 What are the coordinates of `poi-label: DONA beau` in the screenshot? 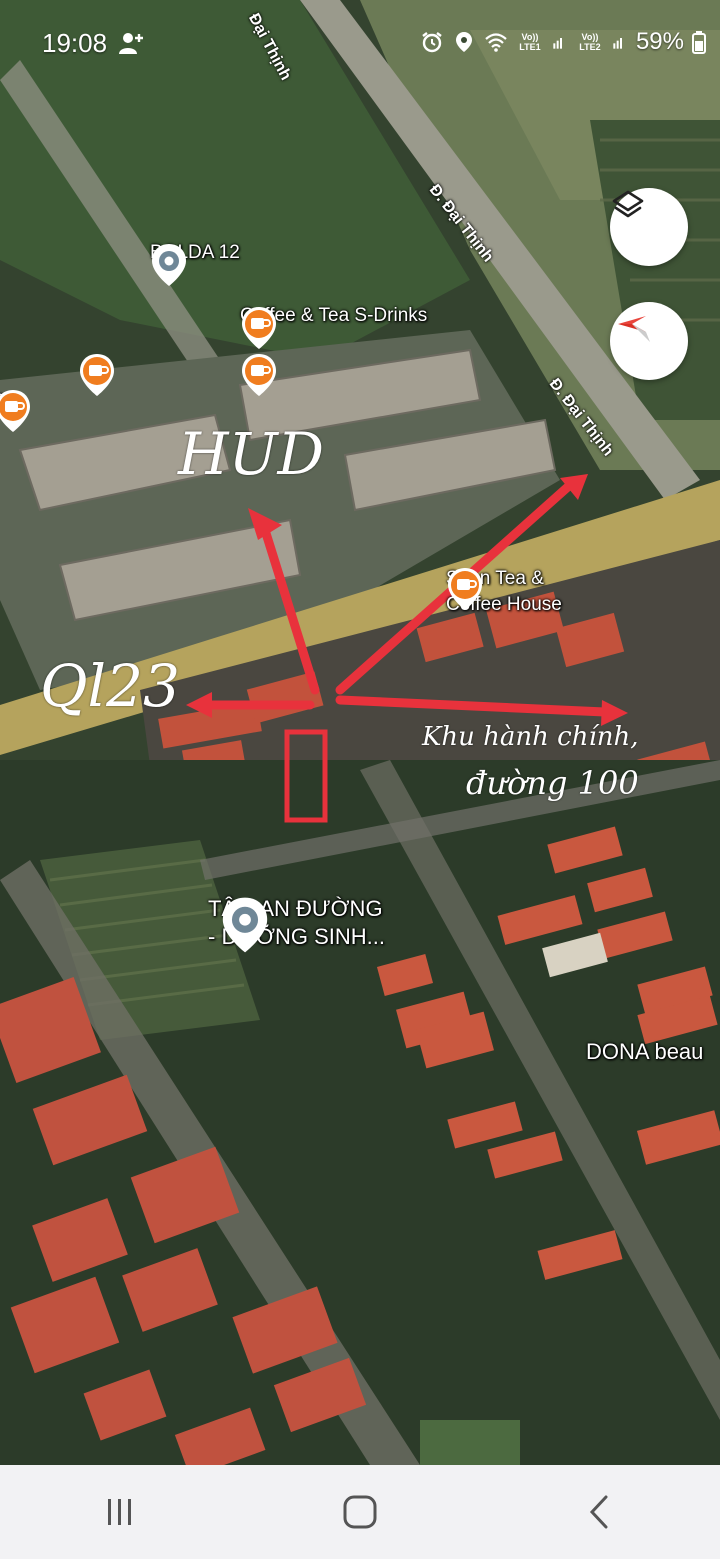 It's located at (645, 1051).